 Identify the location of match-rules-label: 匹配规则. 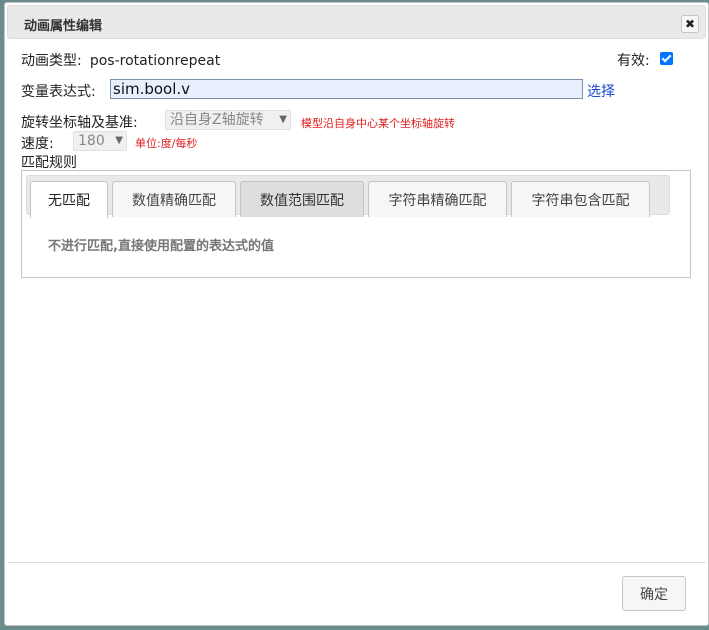
(49, 163).